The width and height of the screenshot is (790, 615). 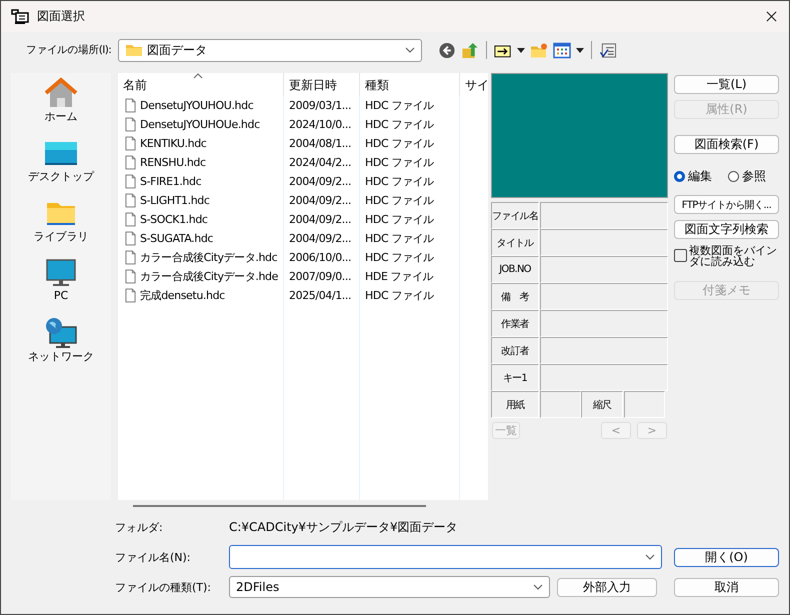 What do you see at coordinates (470, 50) in the screenshot?
I see `folder-up-icon` at bounding box center [470, 50].